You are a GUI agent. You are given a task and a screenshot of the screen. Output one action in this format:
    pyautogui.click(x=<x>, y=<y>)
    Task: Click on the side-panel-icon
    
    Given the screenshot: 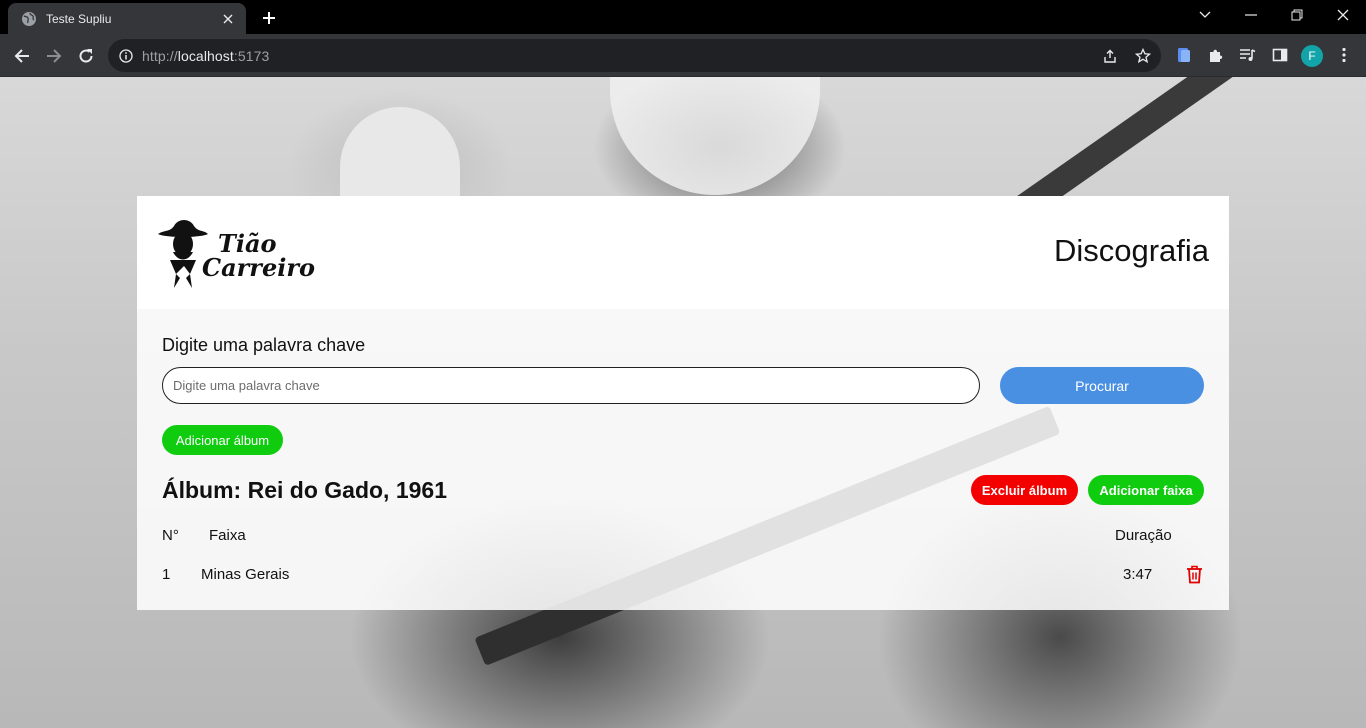 What is the action you would take?
    pyautogui.click(x=1280, y=55)
    